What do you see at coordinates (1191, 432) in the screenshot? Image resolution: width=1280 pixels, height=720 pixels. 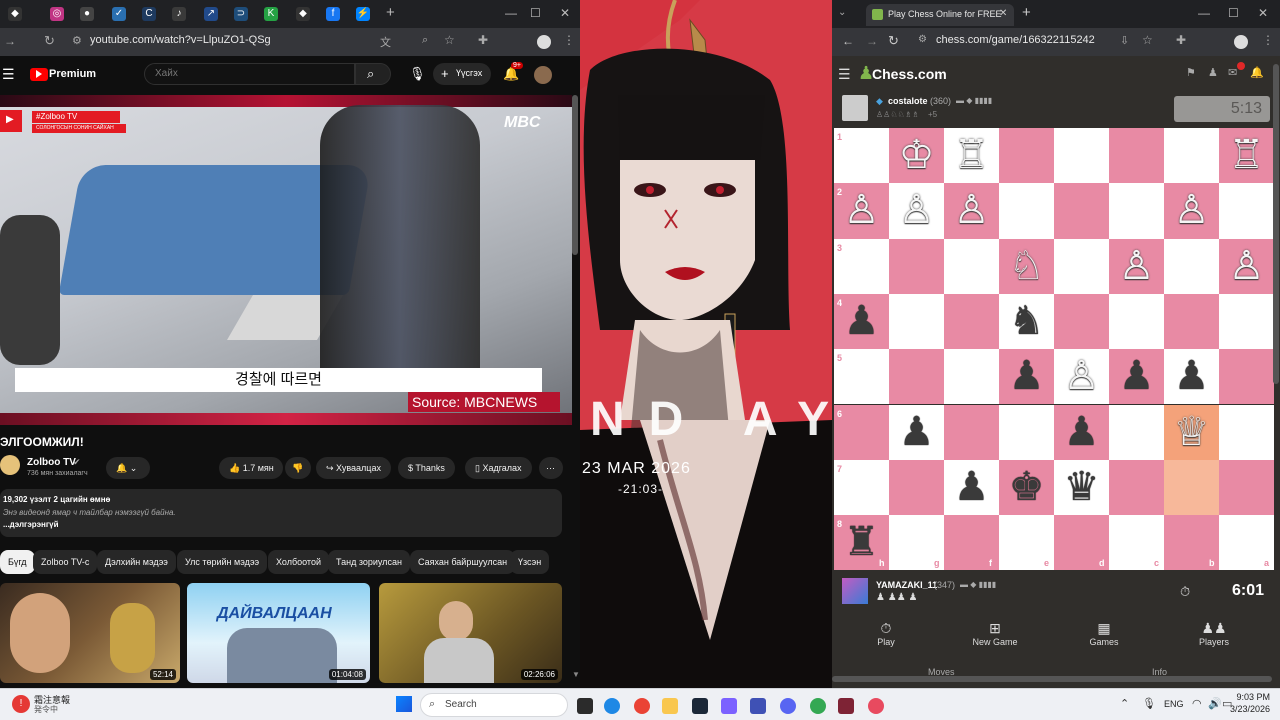 I see `white-piece: ♕` at bounding box center [1191, 432].